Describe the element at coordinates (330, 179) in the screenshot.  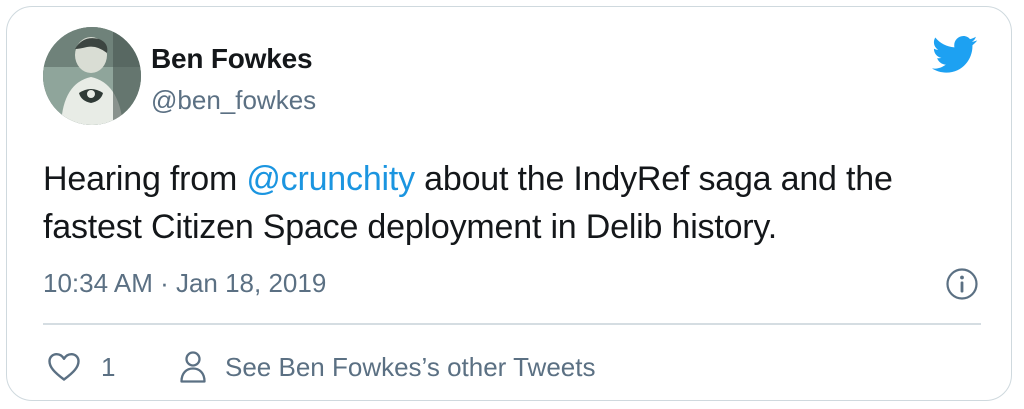
I see `mention-link: @crunchity` at that location.